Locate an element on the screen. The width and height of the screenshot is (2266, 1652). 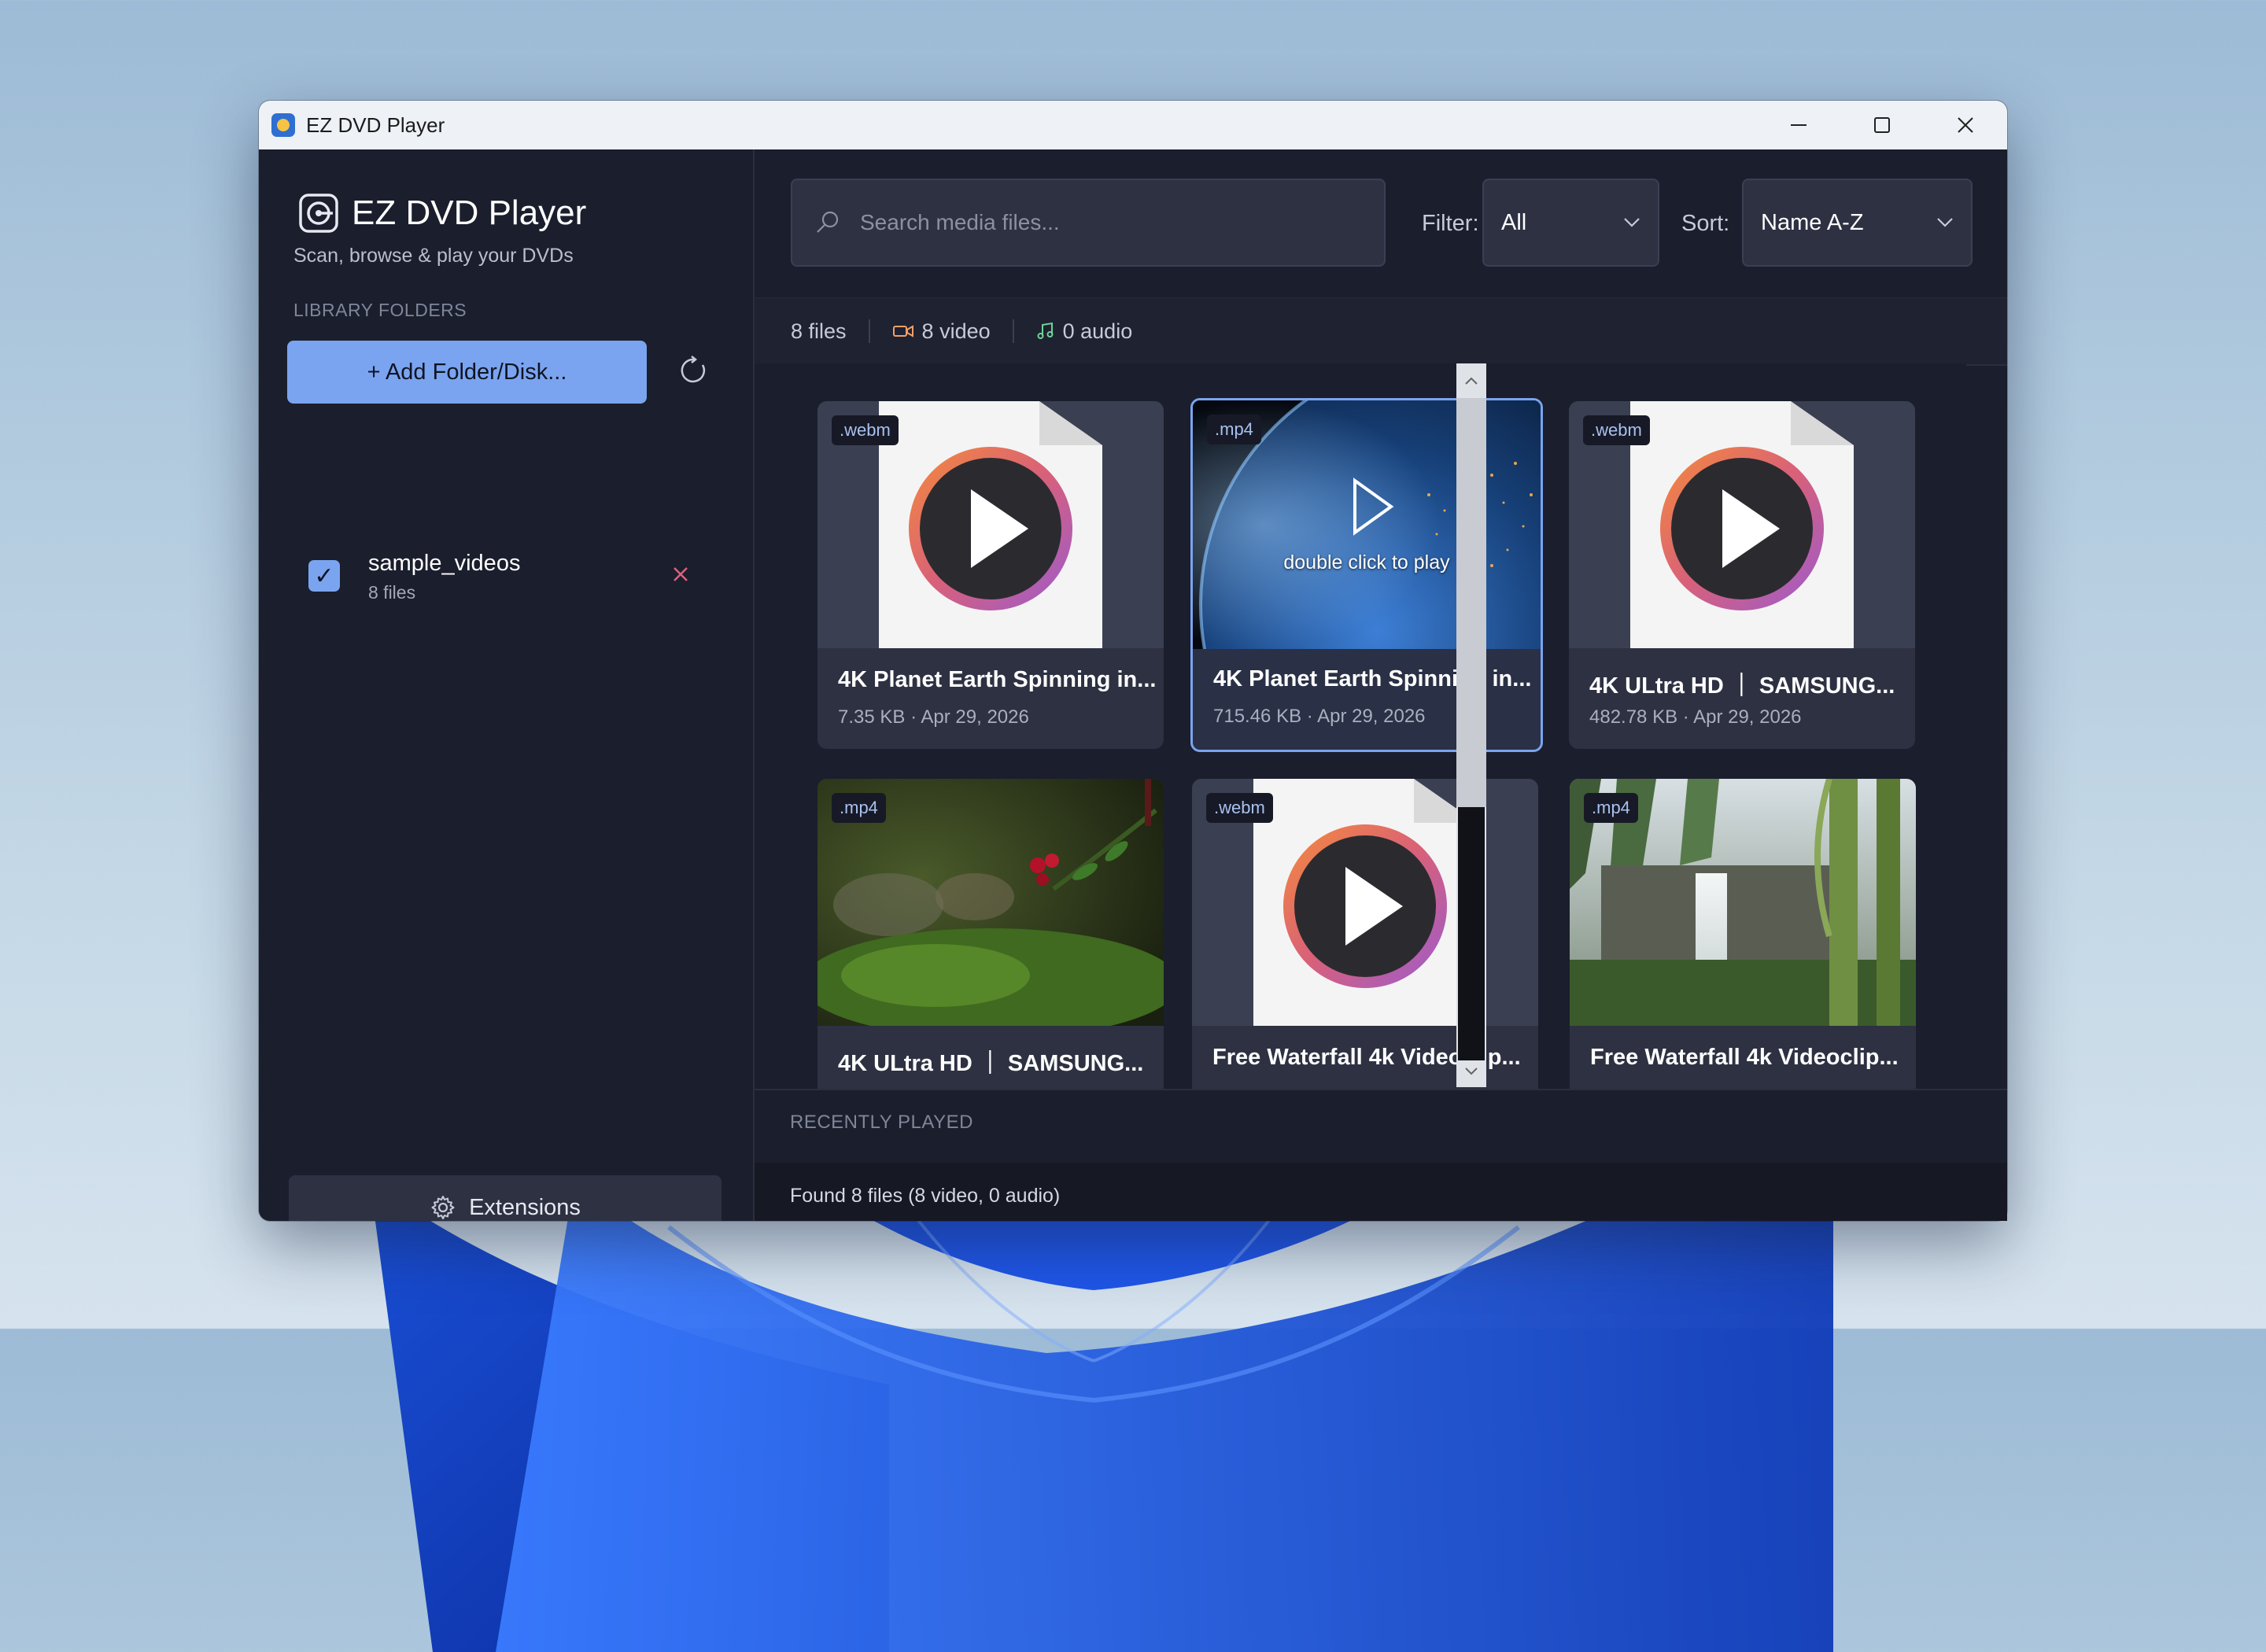
media-thumbnail: double click to play .mp4 is located at coordinates (1367, 524).